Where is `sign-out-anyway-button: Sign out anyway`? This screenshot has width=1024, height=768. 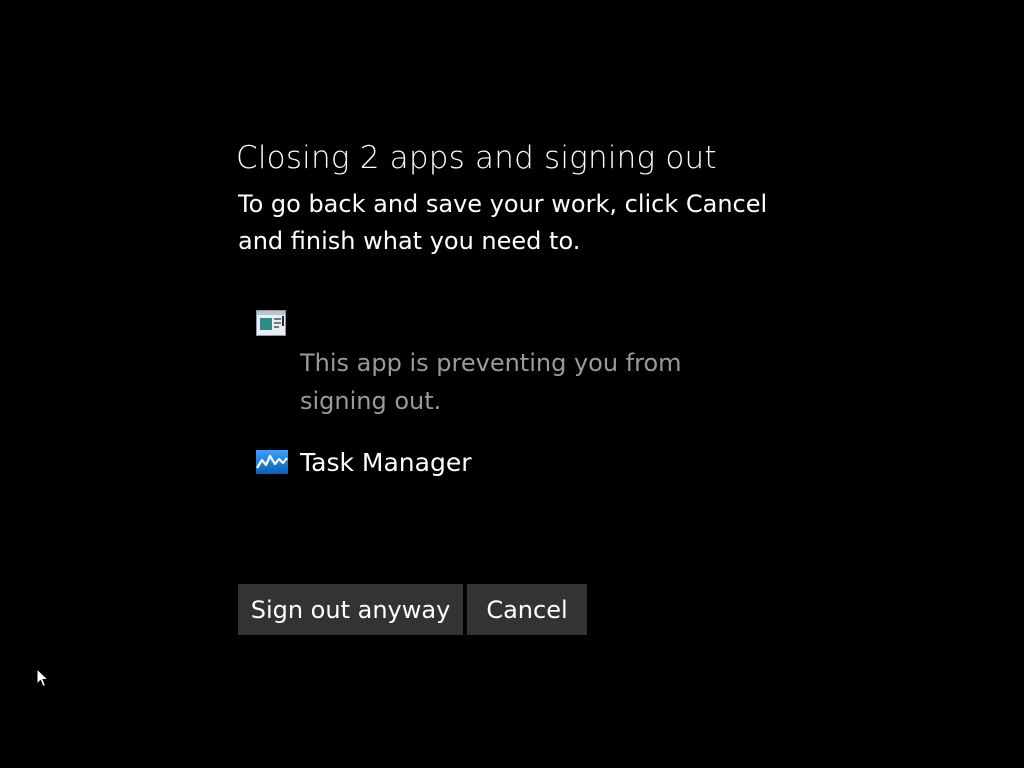 sign-out-anyway-button: Sign out anyway is located at coordinates (350, 609).